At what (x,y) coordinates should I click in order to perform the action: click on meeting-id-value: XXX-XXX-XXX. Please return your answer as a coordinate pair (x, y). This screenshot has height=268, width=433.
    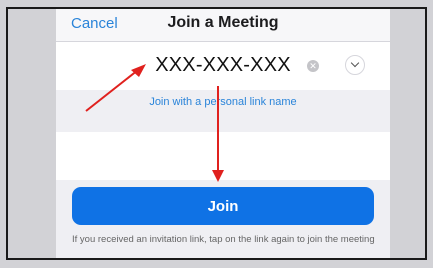
    Looking at the image, I should click on (223, 65).